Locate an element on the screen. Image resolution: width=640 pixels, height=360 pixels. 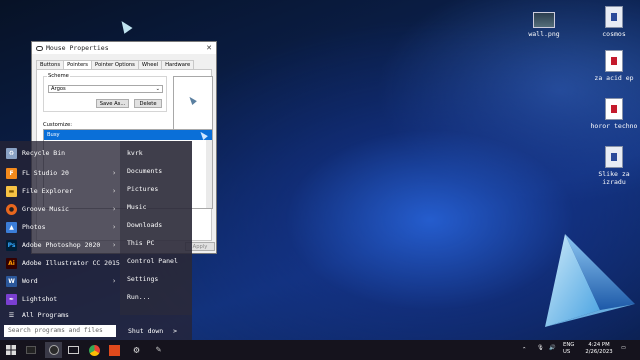
tab-hardware: Hardware is located at coordinates (178, 64).